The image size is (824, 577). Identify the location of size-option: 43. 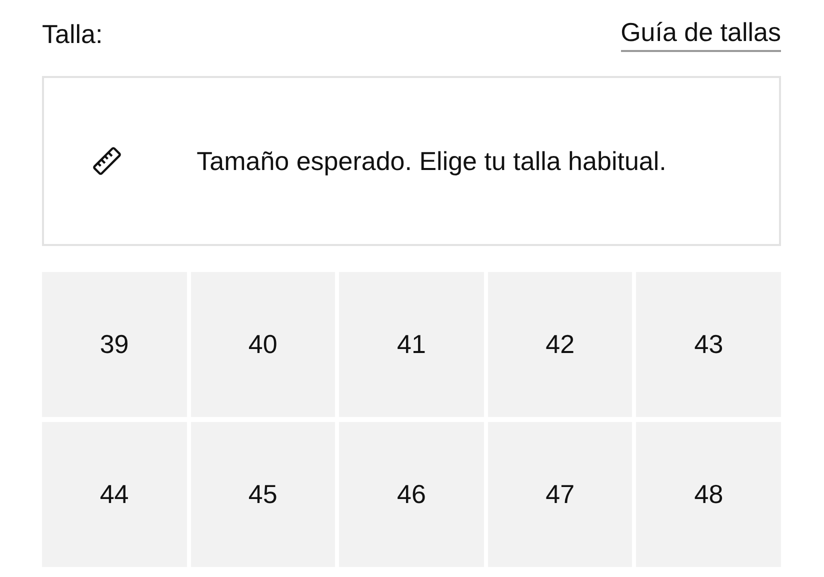
(708, 344).